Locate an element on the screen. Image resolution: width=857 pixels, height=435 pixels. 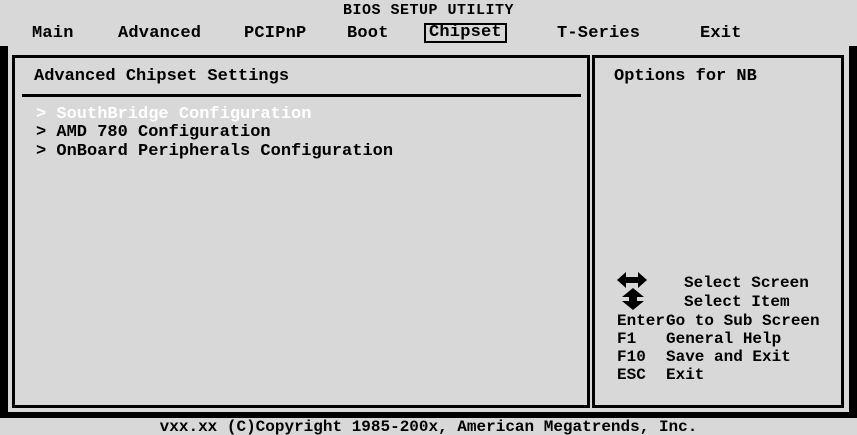
tab-pcipnp: PCIPnP is located at coordinates (275, 34).